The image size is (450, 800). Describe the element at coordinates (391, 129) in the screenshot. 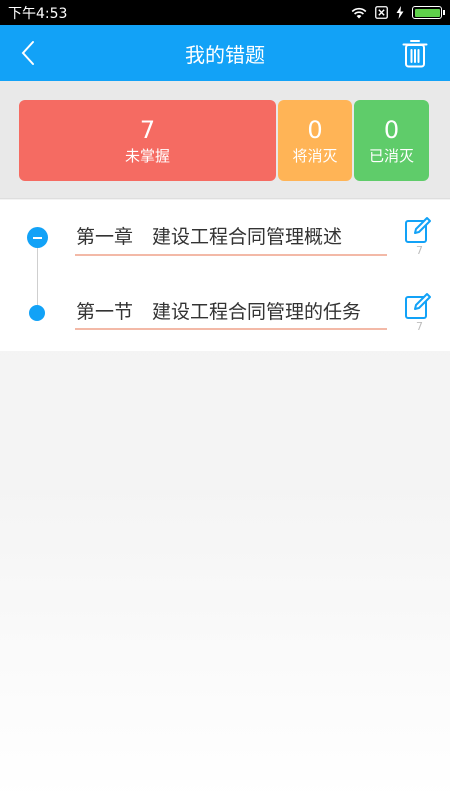

I see `stat-cleared-value: 0` at that location.